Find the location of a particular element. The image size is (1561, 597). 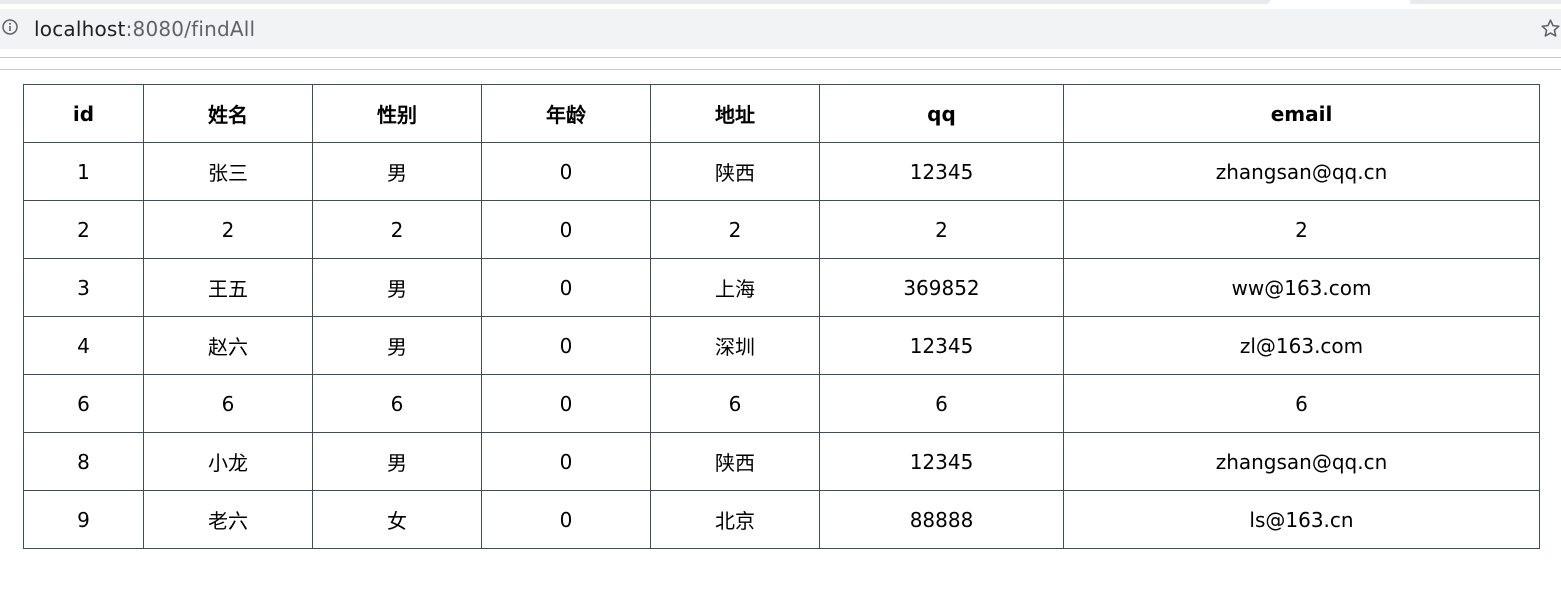

table-row: 4 赵六 男 0 深圳 12345 zl@163.com is located at coordinates (781, 345).